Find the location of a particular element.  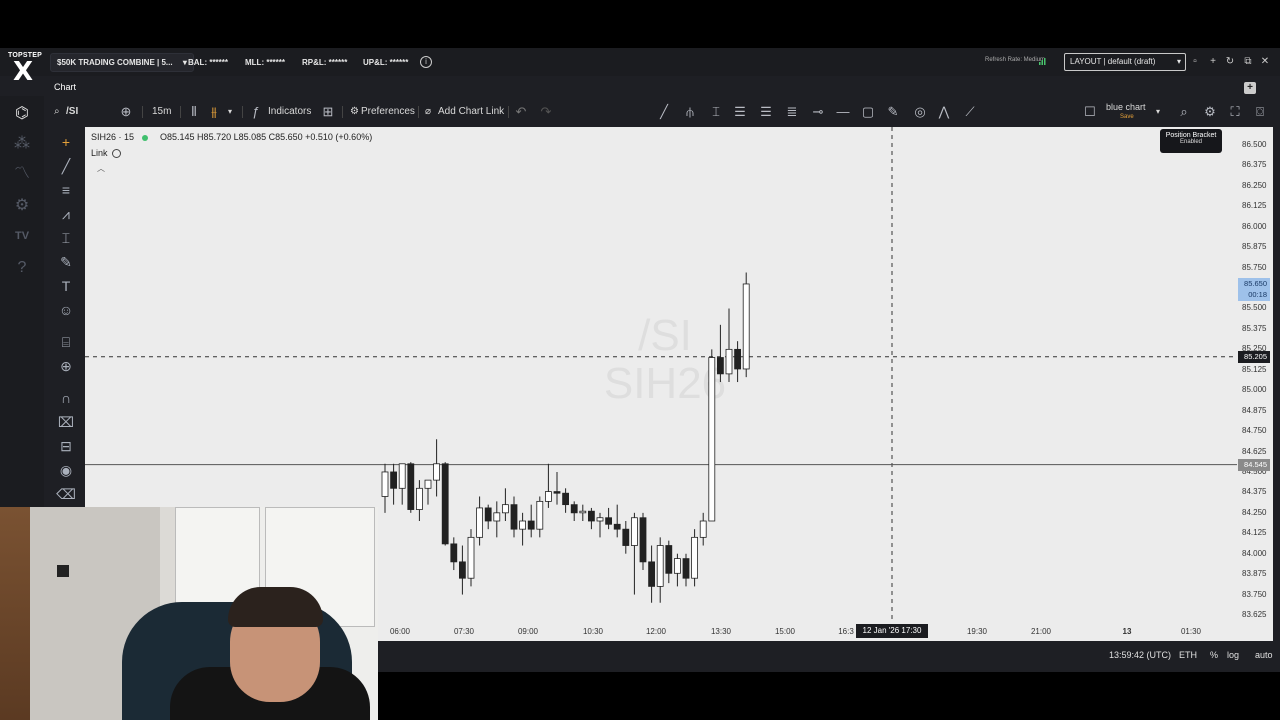

undo-icon: ↶ is located at coordinates (521, 112).